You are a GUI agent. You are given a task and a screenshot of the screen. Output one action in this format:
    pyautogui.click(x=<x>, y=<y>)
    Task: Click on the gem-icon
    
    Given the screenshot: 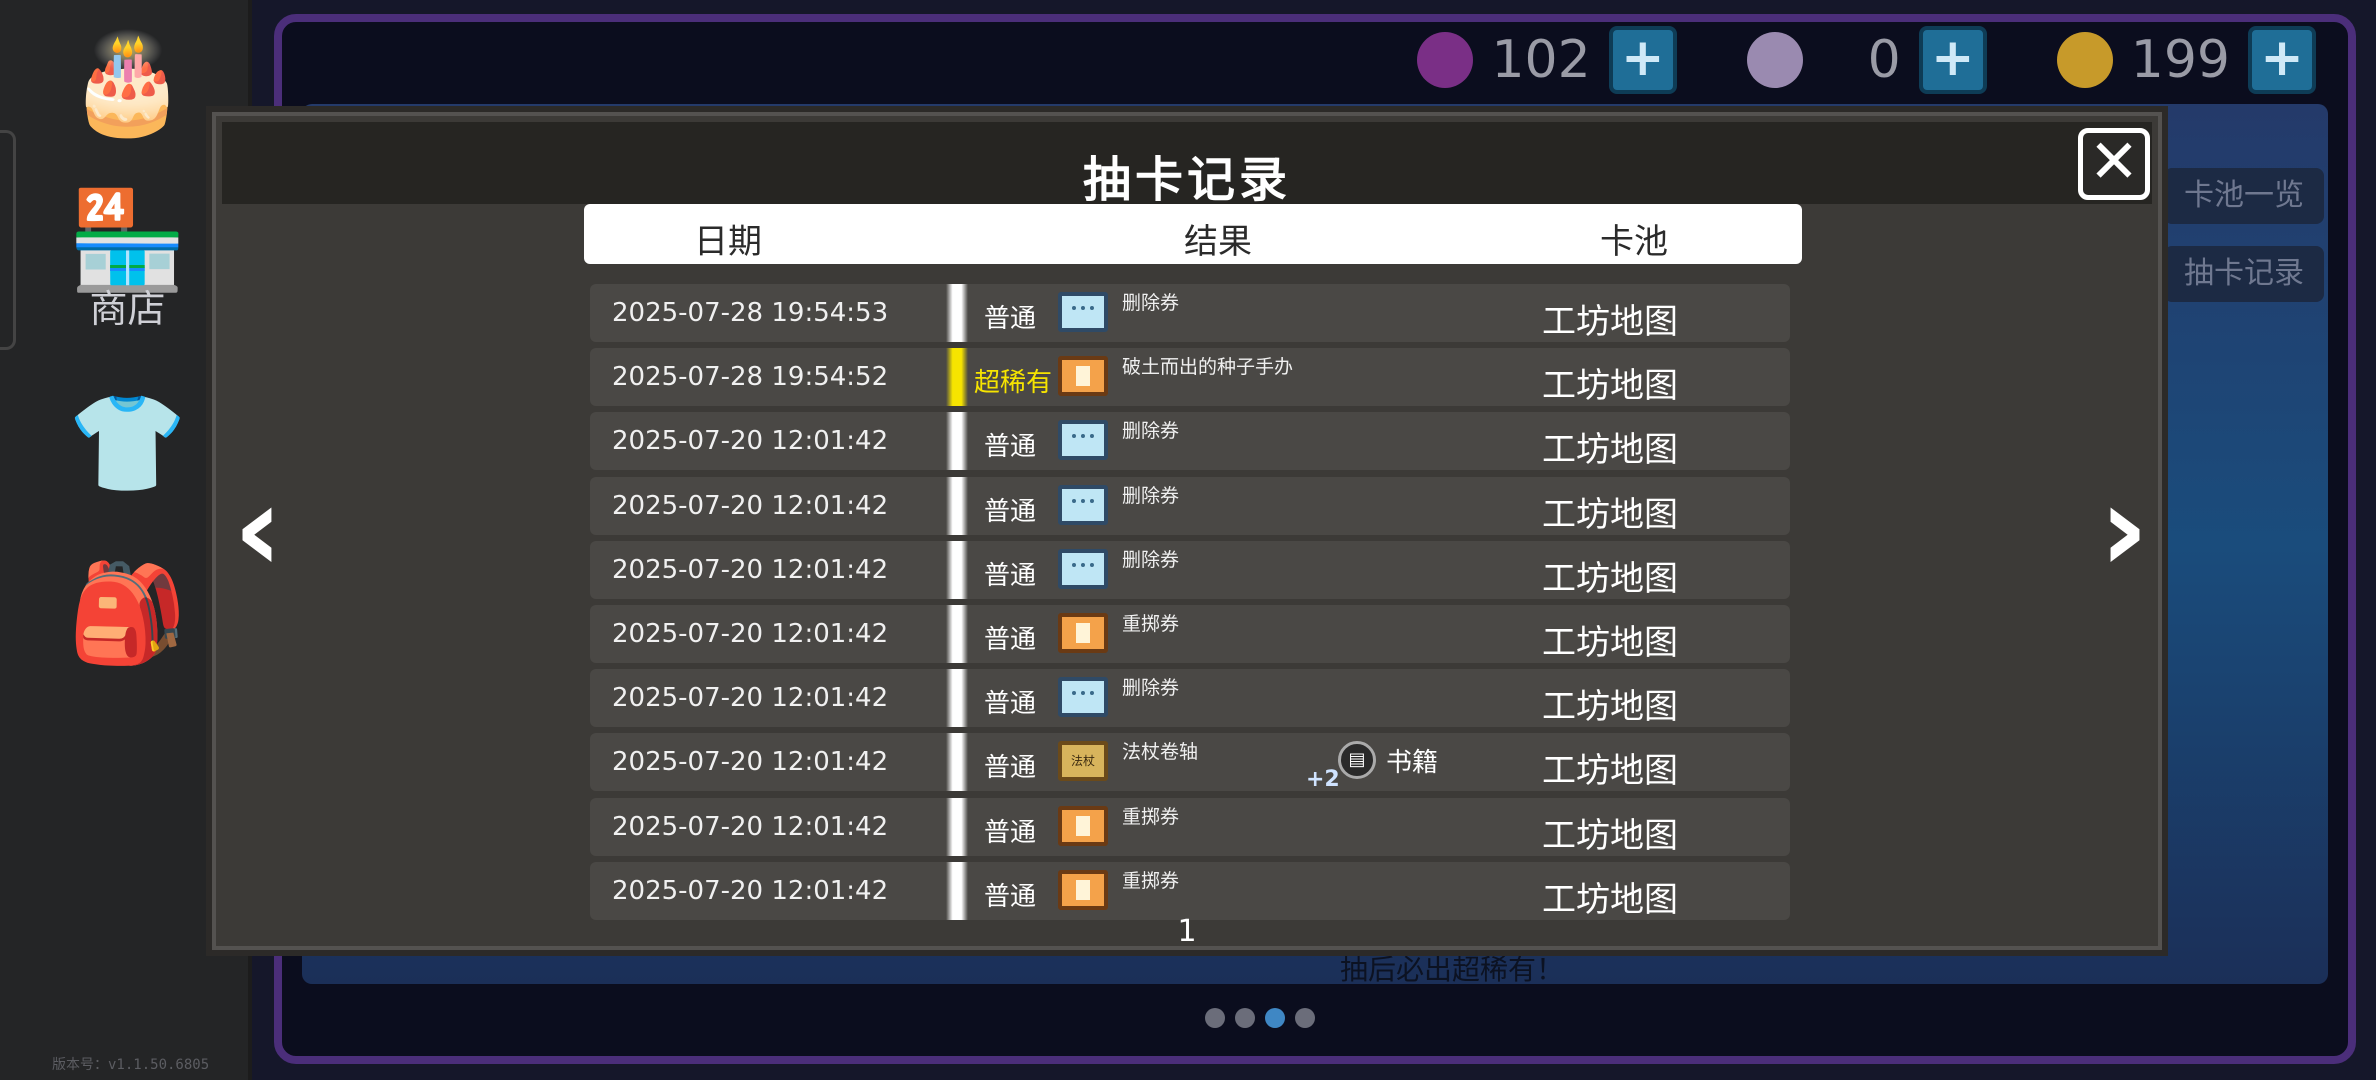 What is the action you would take?
    pyautogui.click(x=1445, y=60)
    